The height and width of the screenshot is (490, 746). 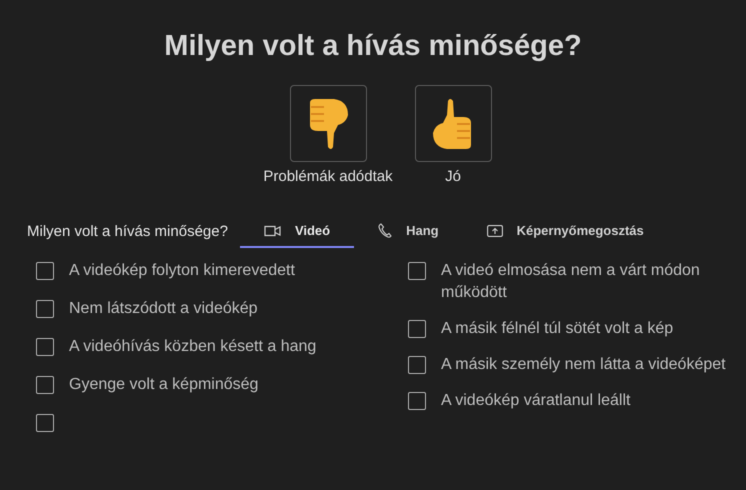 What do you see at coordinates (297, 231) in the screenshot?
I see `category-tab: Videó` at bounding box center [297, 231].